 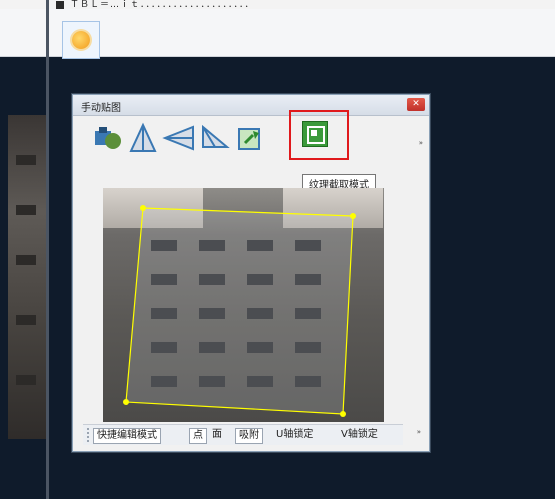 What do you see at coordinates (60, 4) in the screenshot?
I see `header-mark` at bounding box center [60, 4].